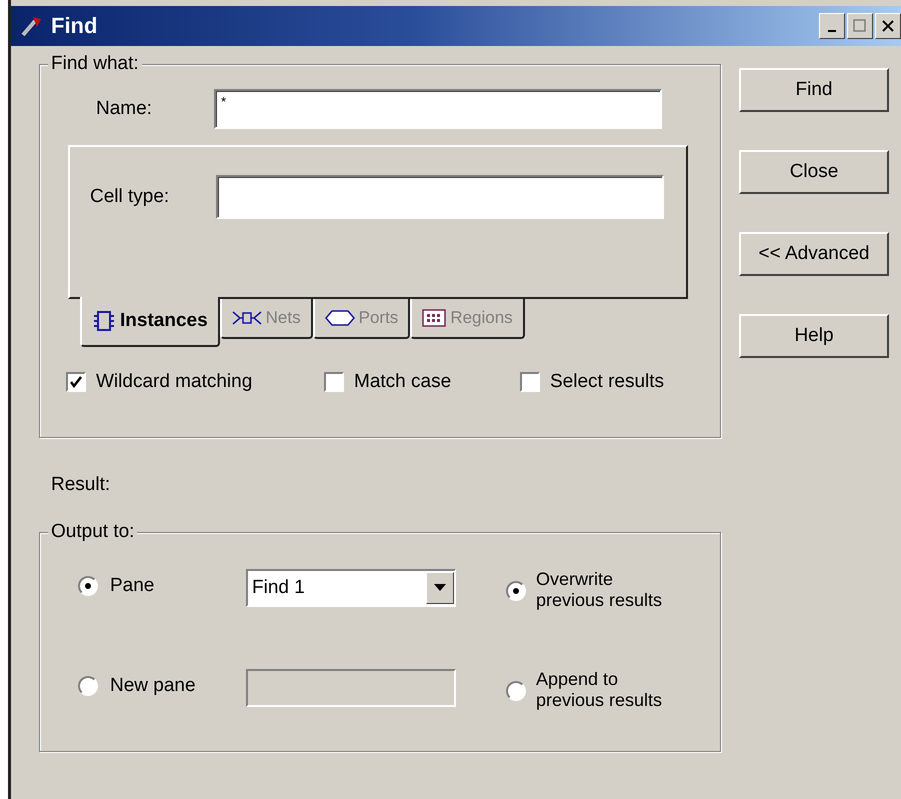 The width and height of the screenshot is (901, 799). What do you see at coordinates (174, 382) in the screenshot?
I see `checkbox-label: Wildcard matching` at bounding box center [174, 382].